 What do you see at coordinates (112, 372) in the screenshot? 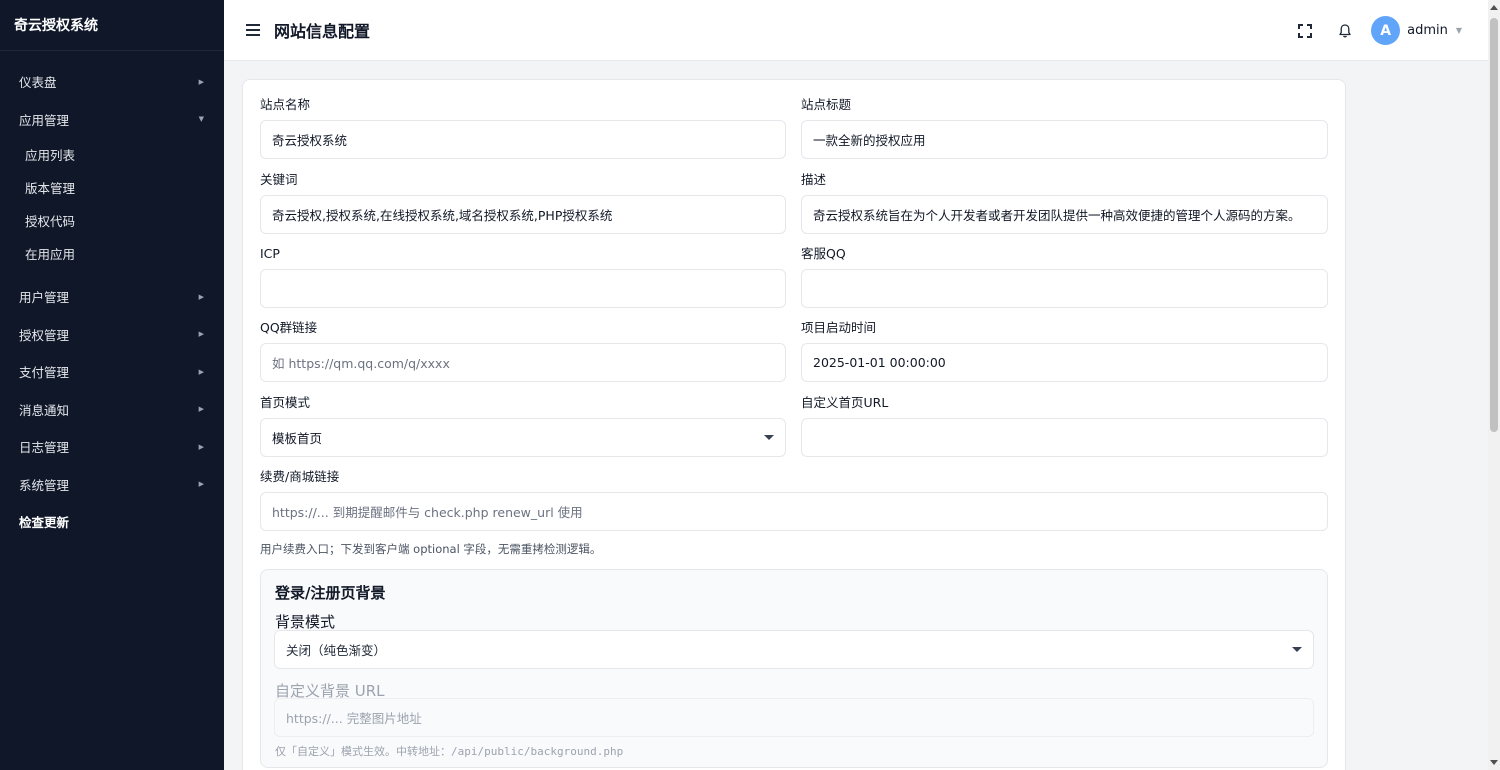
I see `sidebar-item-payment: 支付管理 ▶` at bounding box center [112, 372].